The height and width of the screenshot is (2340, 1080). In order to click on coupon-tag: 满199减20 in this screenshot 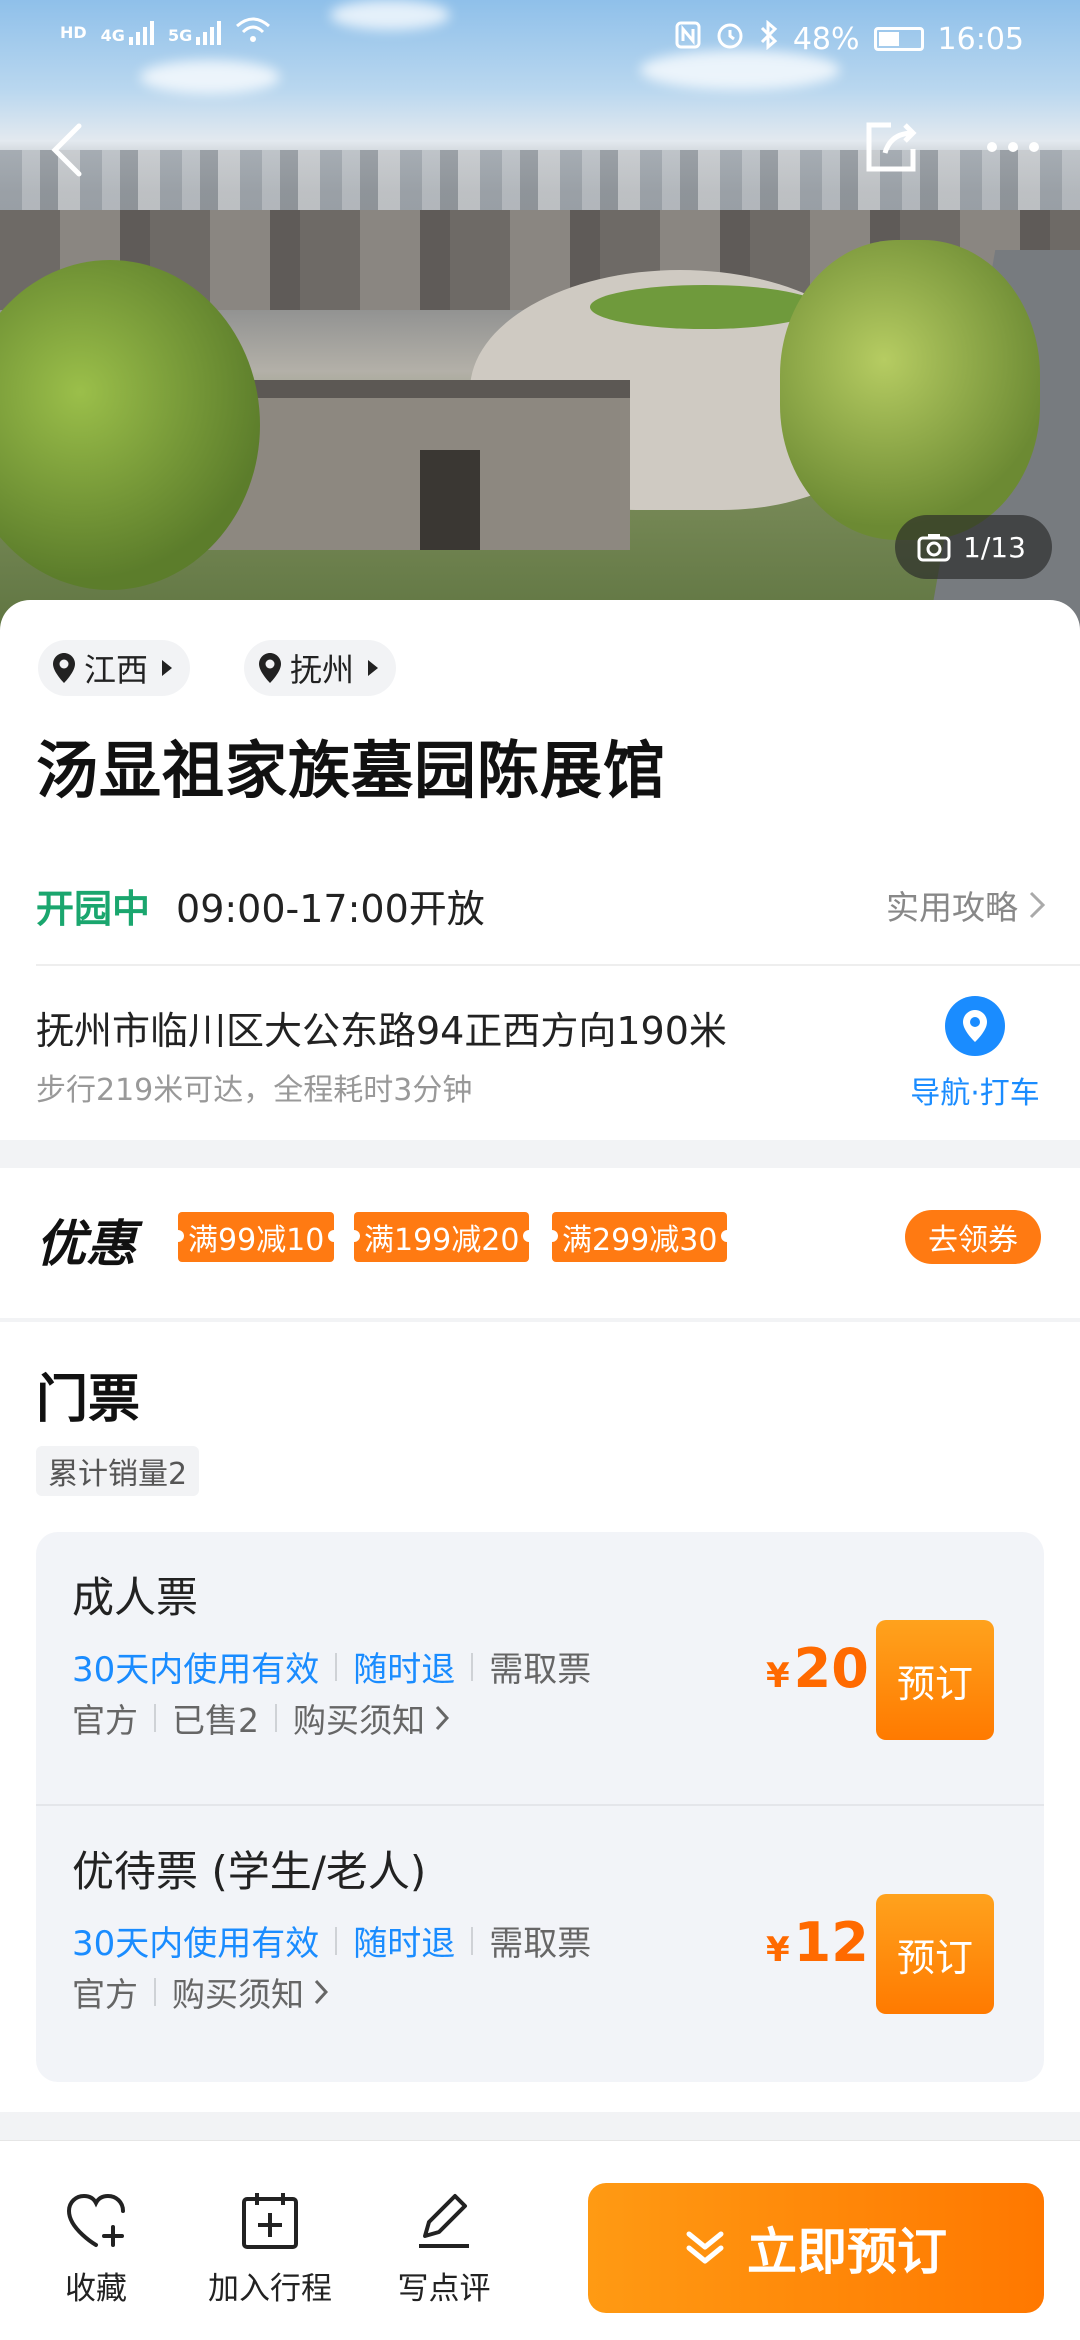, I will do `click(441, 1237)`.